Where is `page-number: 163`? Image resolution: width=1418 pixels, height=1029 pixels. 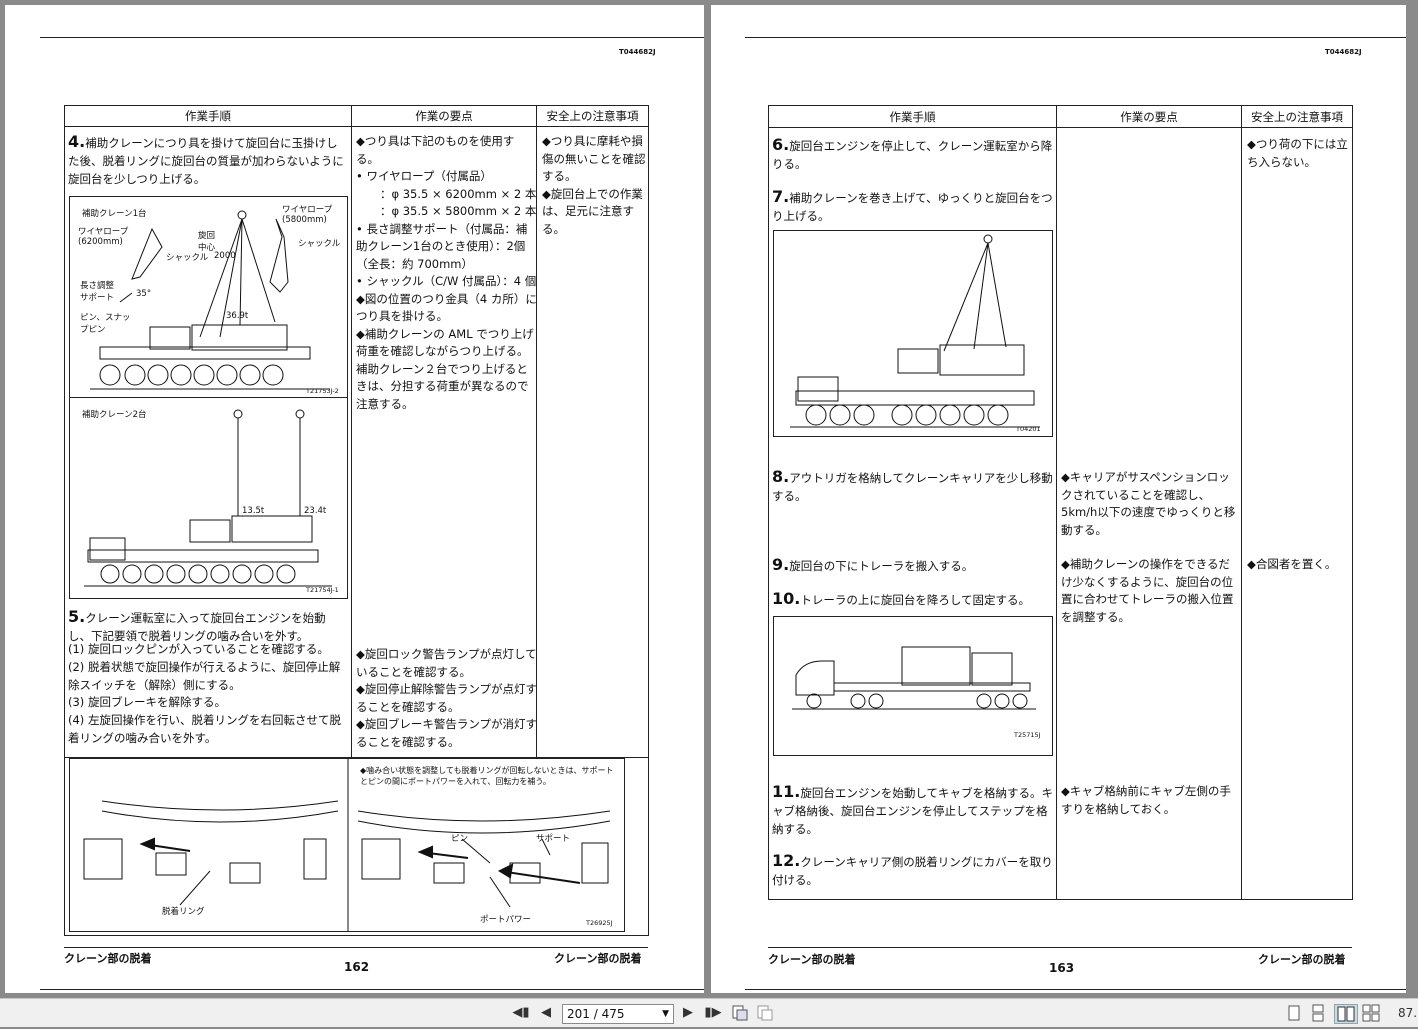 page-number: 163 is located at coordinates (1062, 968).